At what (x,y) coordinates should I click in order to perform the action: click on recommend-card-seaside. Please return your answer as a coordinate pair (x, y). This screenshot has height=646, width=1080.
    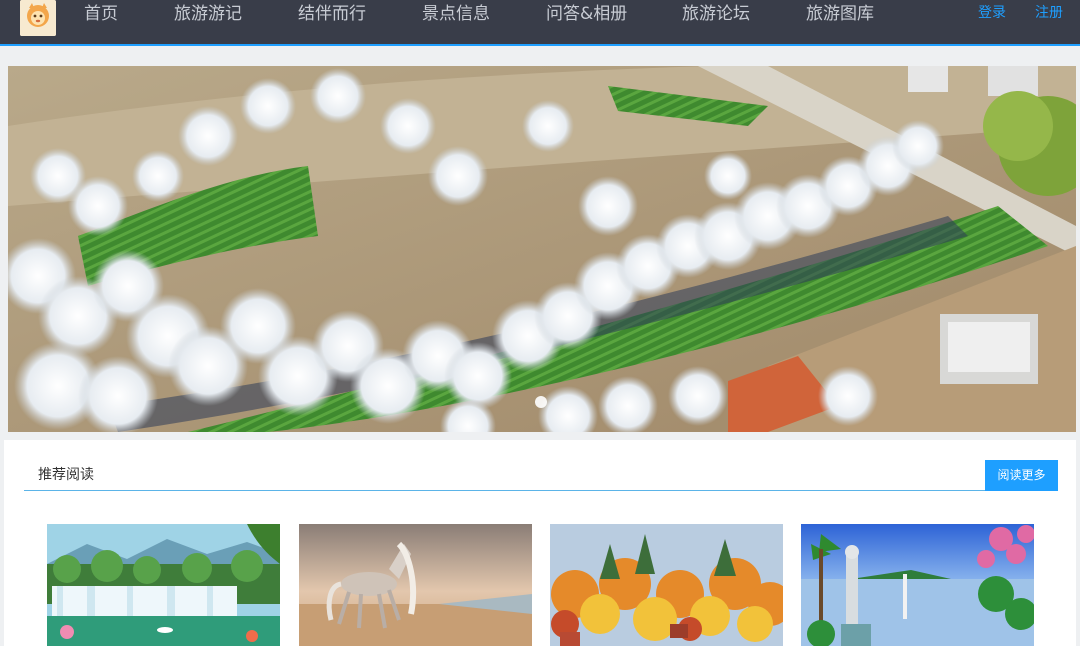
    Looking at the image, I should click on (917, 585).